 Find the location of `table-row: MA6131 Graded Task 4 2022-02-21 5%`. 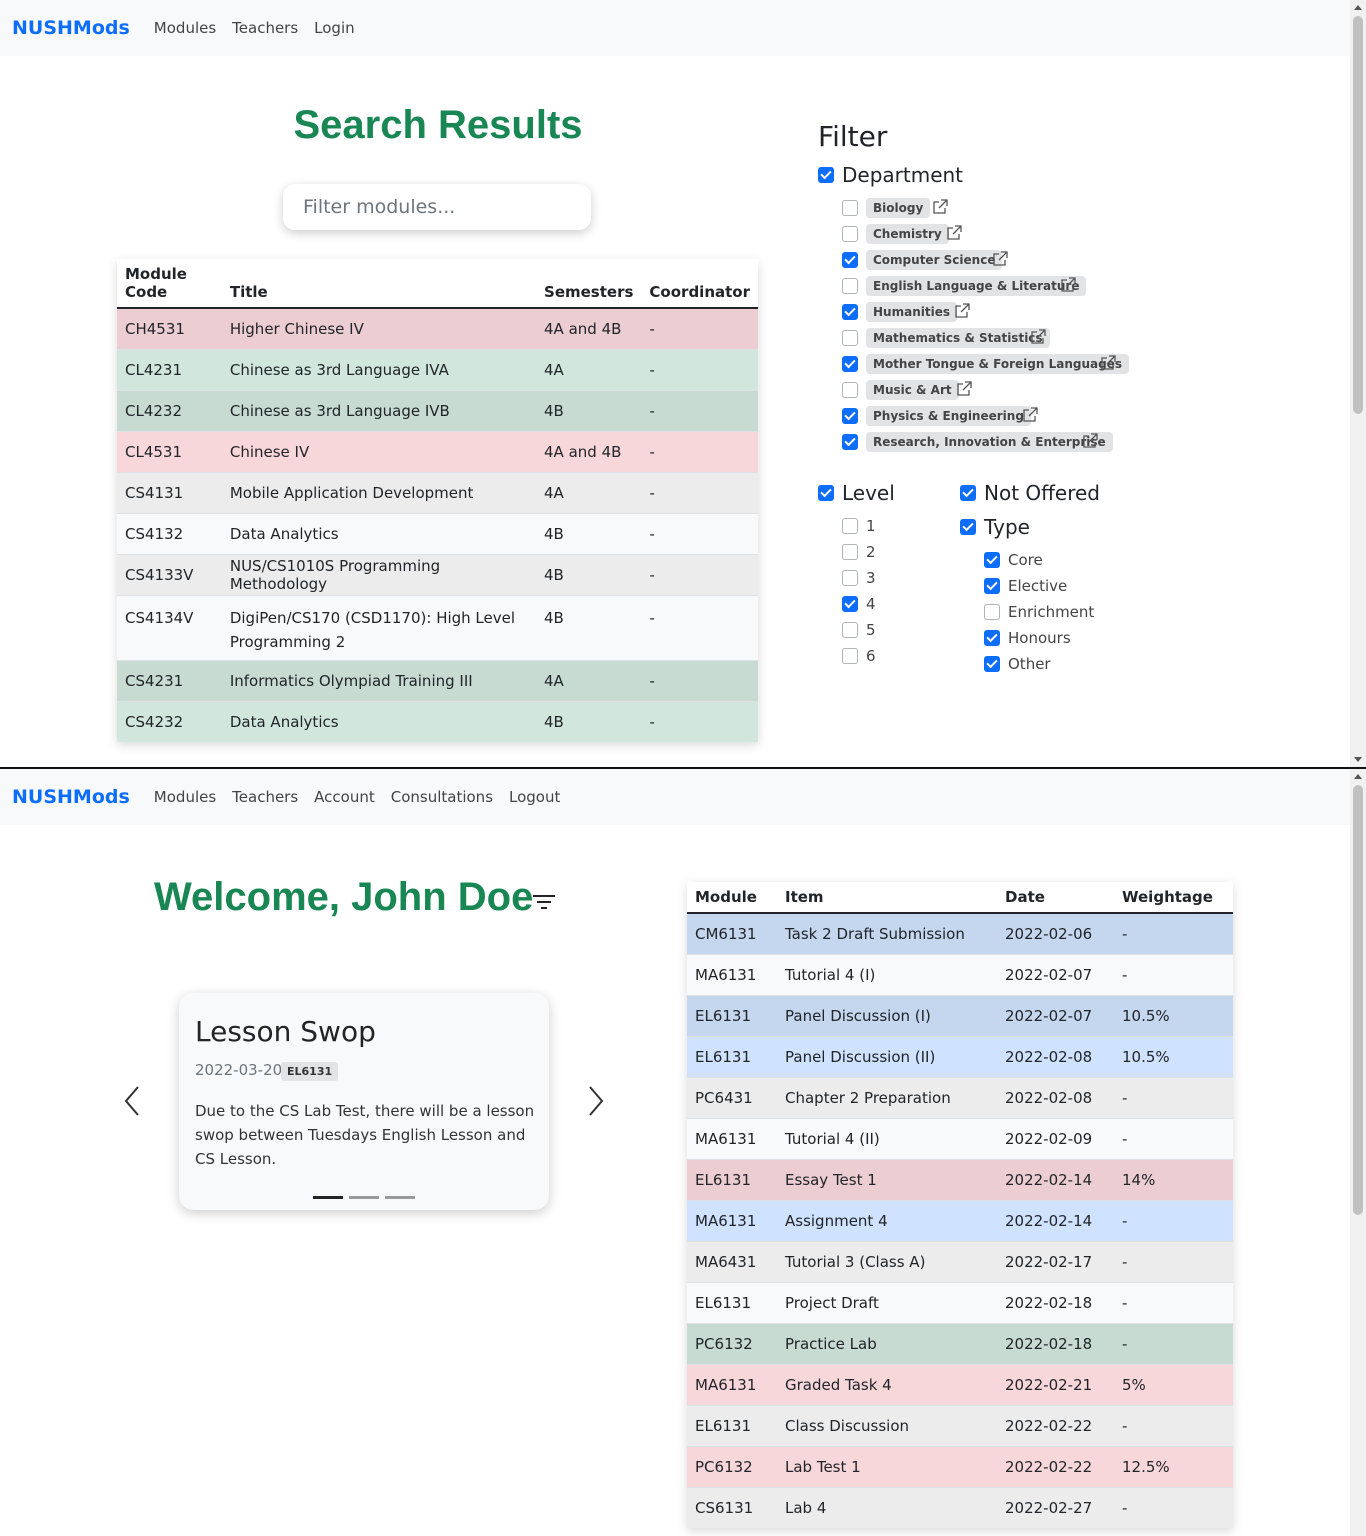

table-row: MA6131 Graded Task 4 2022-02-21 5% is located at coordinates (960, 1384).